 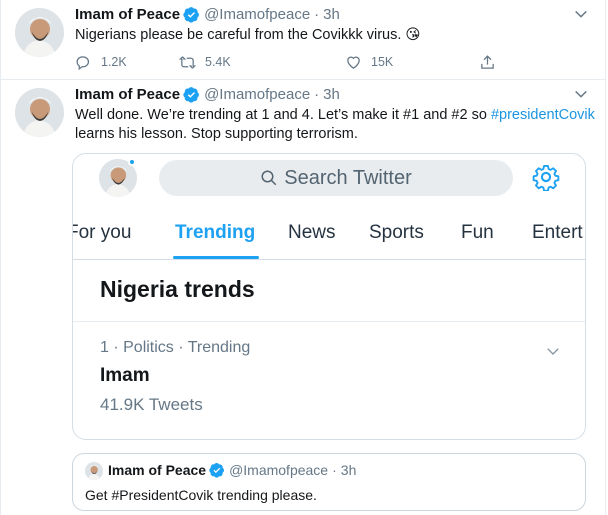 What do you see at coordinates (132, 162) in the screenshot?
I see `notification-dot` at bounding box center [132, 162].